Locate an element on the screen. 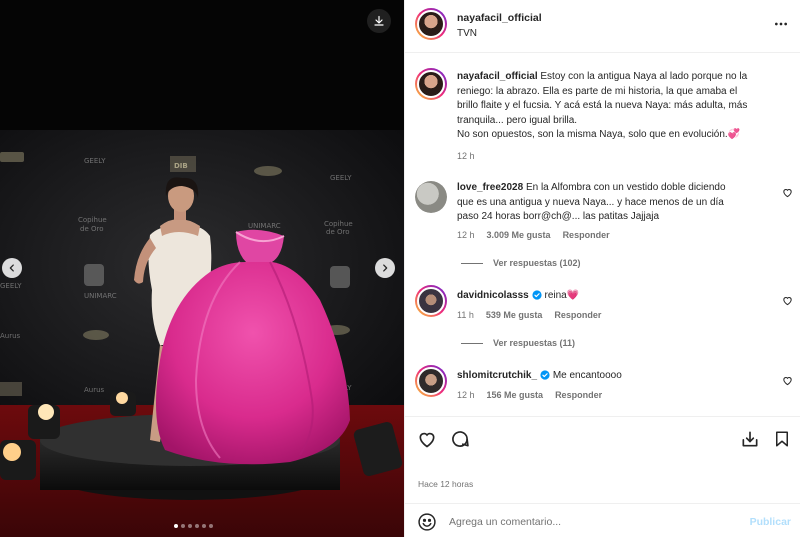 This screenshot has height=537, width=800. download-button is located at coordinates (379, 21).